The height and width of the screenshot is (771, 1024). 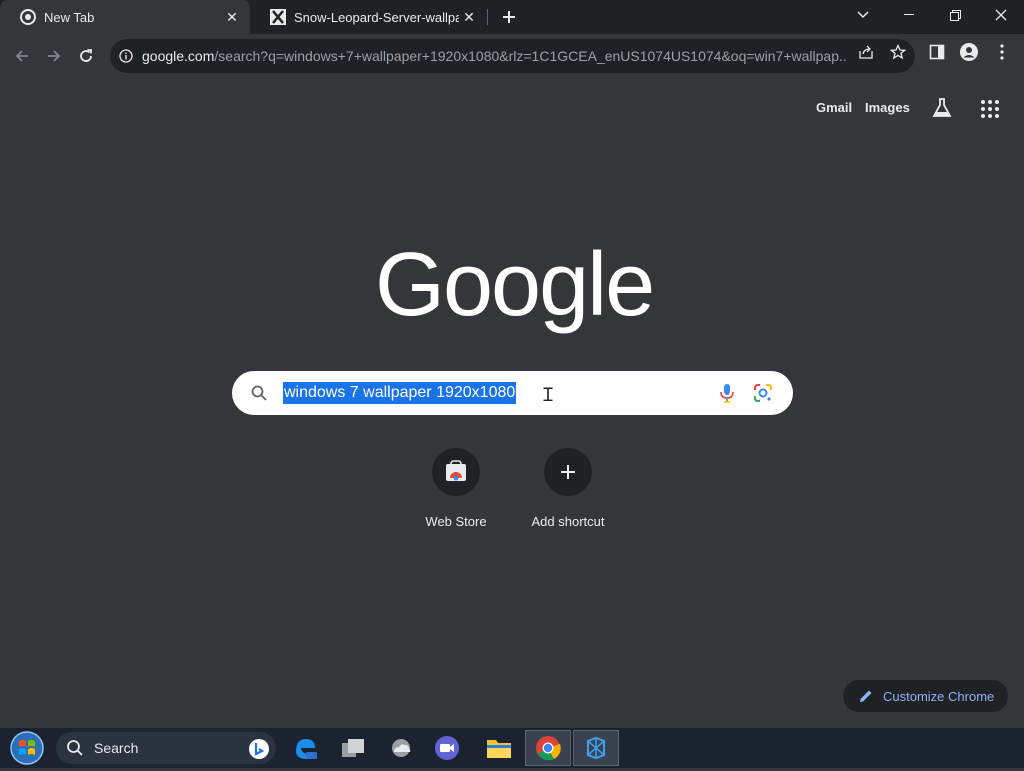 What do you see at coordinates (456, 521) in the screenshot?
I see `shortcut-label: Web Store` at bounding box center [456, 521].